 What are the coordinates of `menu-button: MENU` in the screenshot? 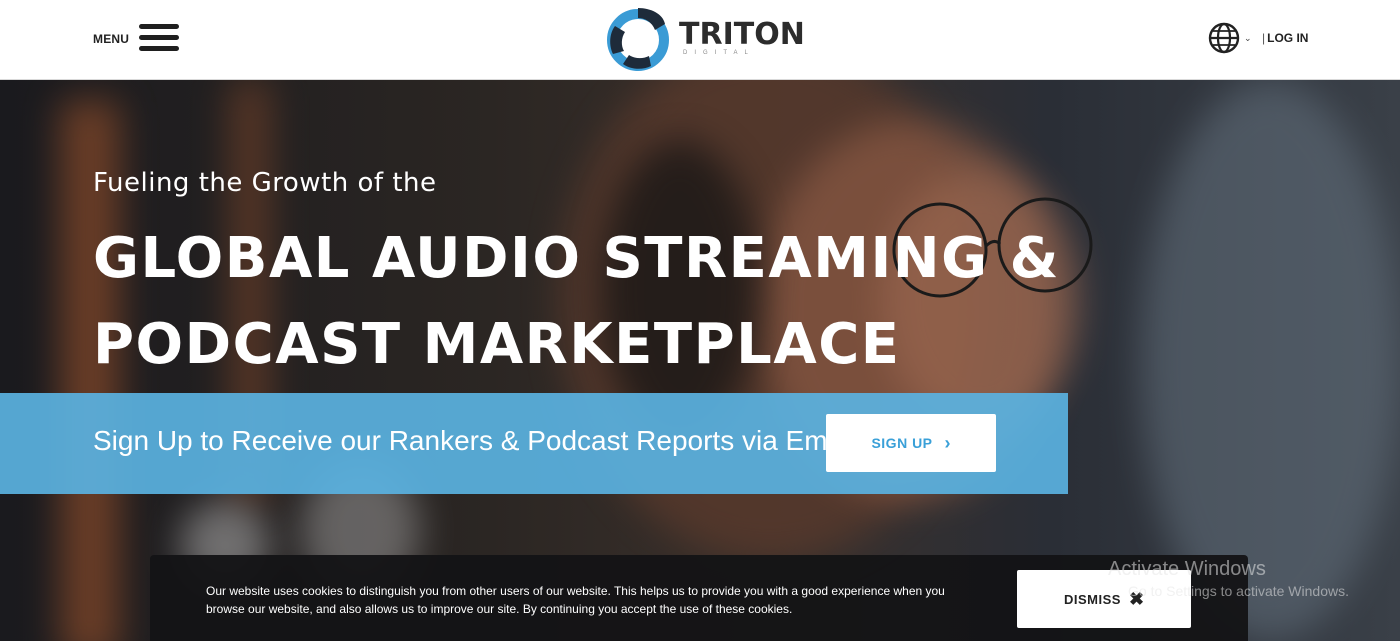 It's located at (136, 37).